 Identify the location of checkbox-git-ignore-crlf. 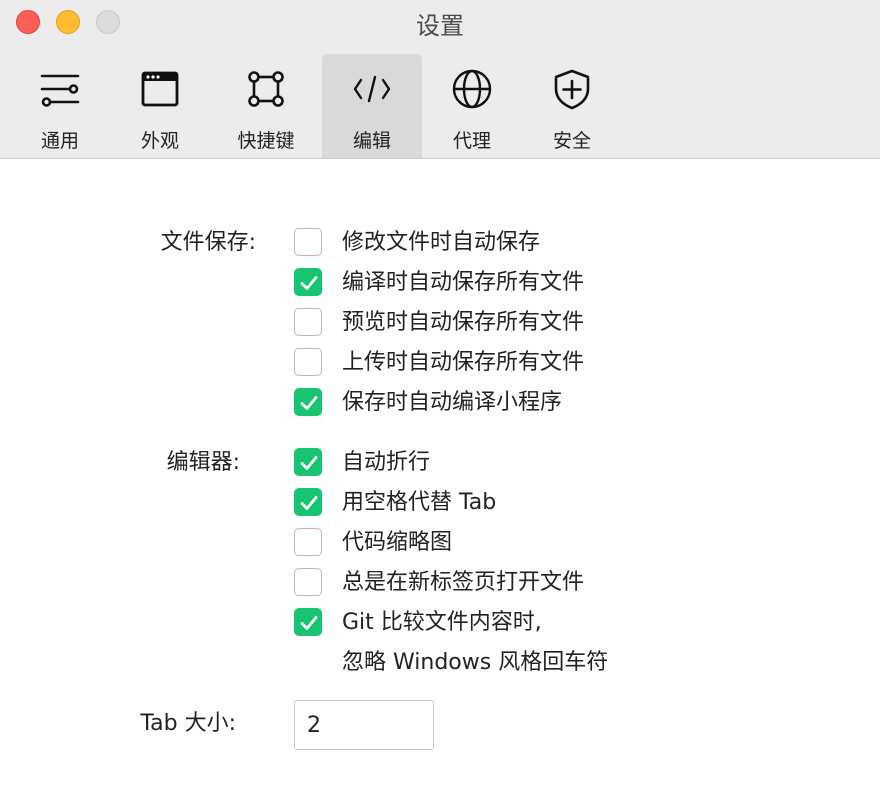
(308, 622).